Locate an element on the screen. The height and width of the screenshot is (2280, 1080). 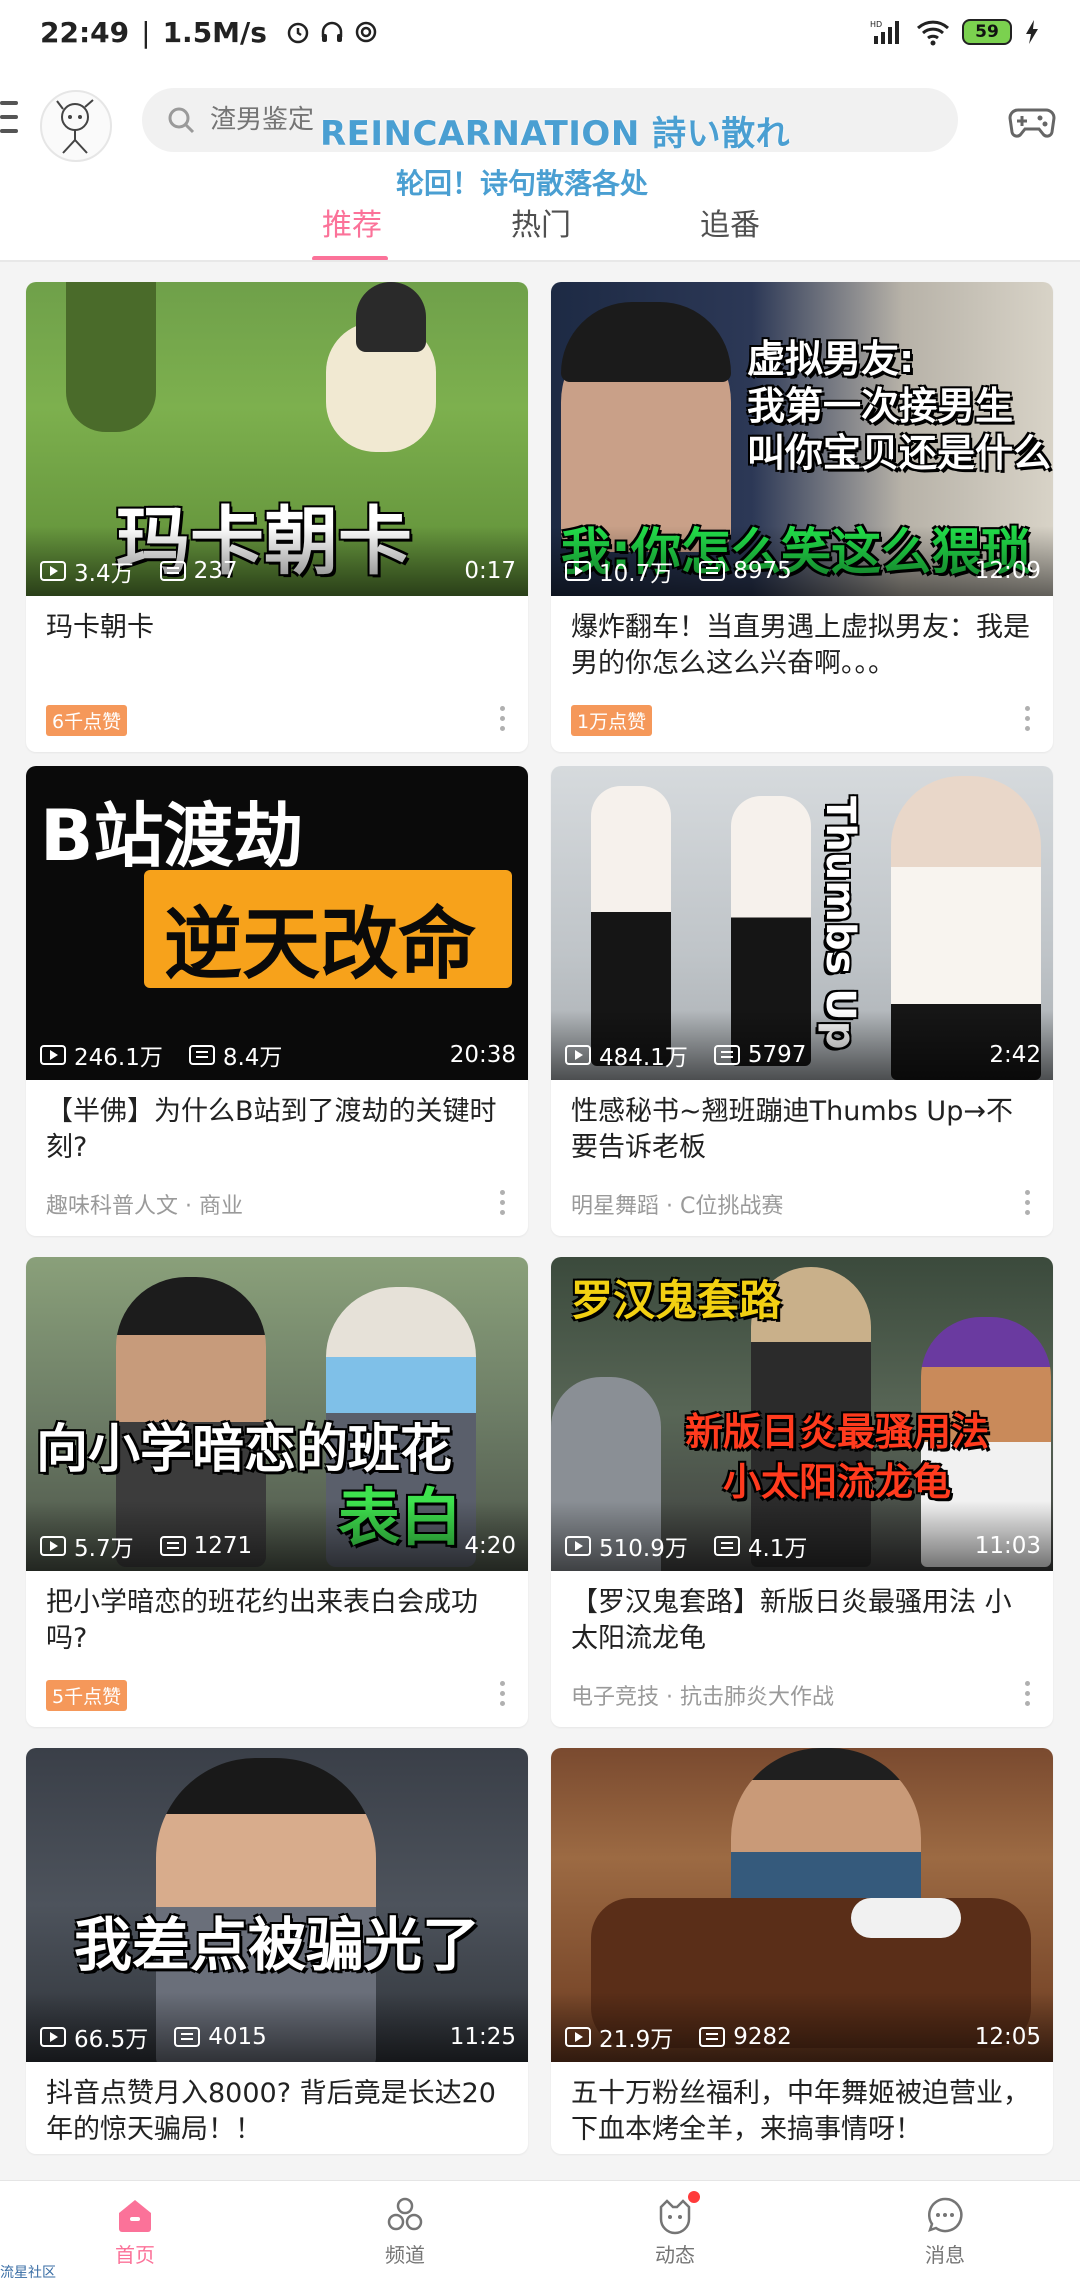
like-badge: 5千点赞 is located at coordinates (87, 1695).